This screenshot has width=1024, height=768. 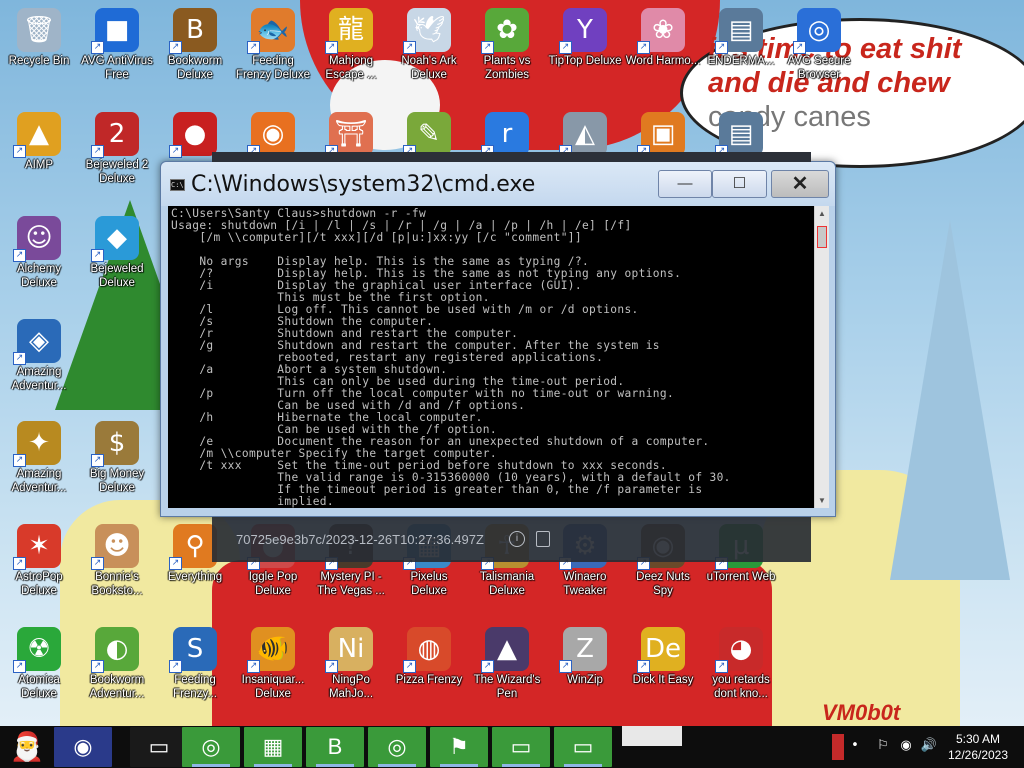 I want to click on tray-firefox-icon: ◉, so click(x=906, y=746).